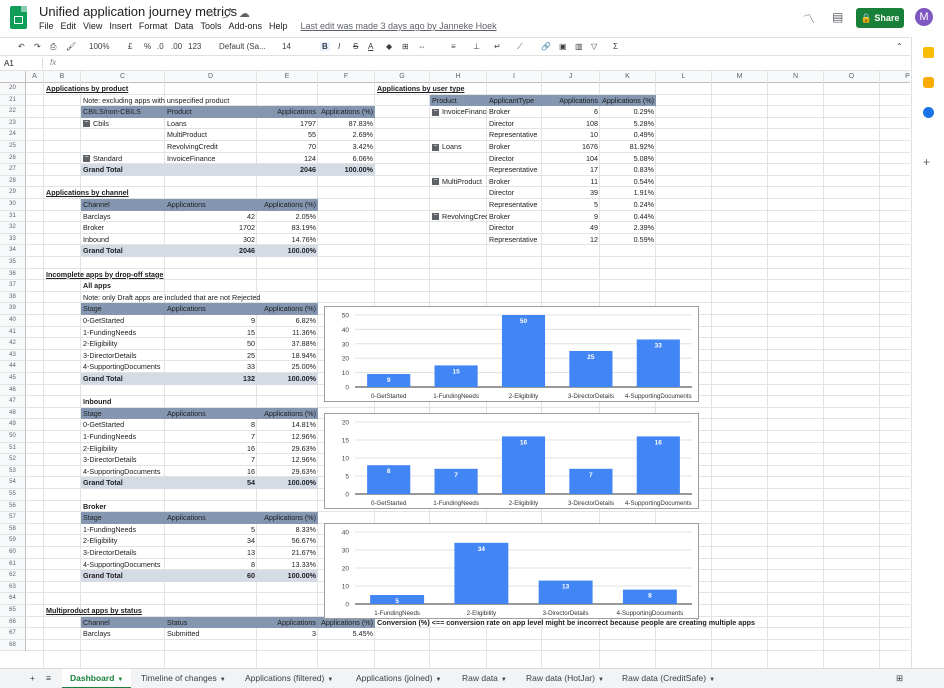 Image resolution: width=944 pixels, height=688 pixels. Describe the element at coordinates (13, 170) in the screenshot. I see `row-header-27: 27` at that location.